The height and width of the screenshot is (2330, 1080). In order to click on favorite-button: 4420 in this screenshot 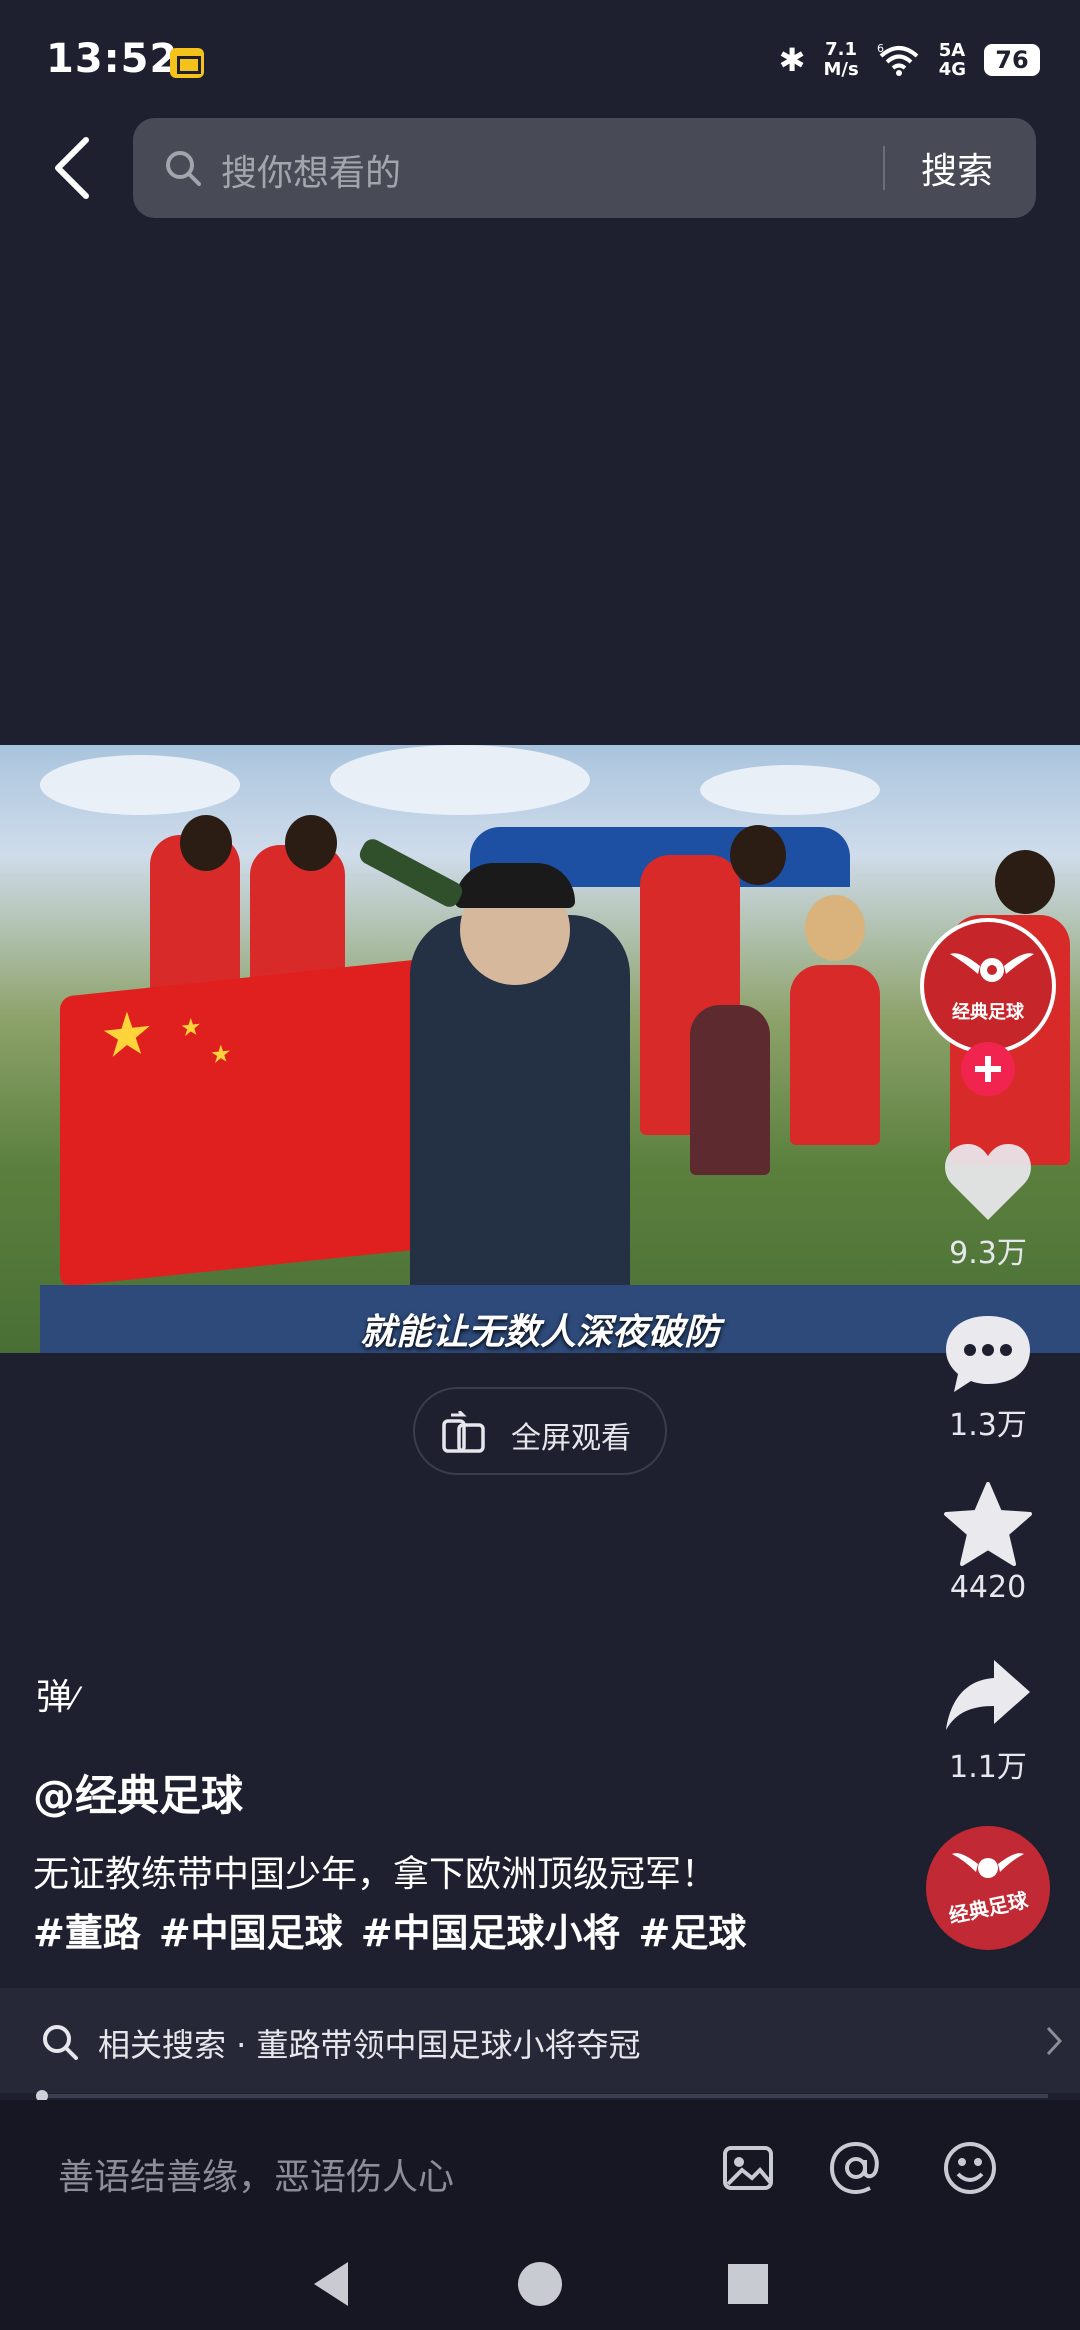, I will do `click(988, 1543)`.